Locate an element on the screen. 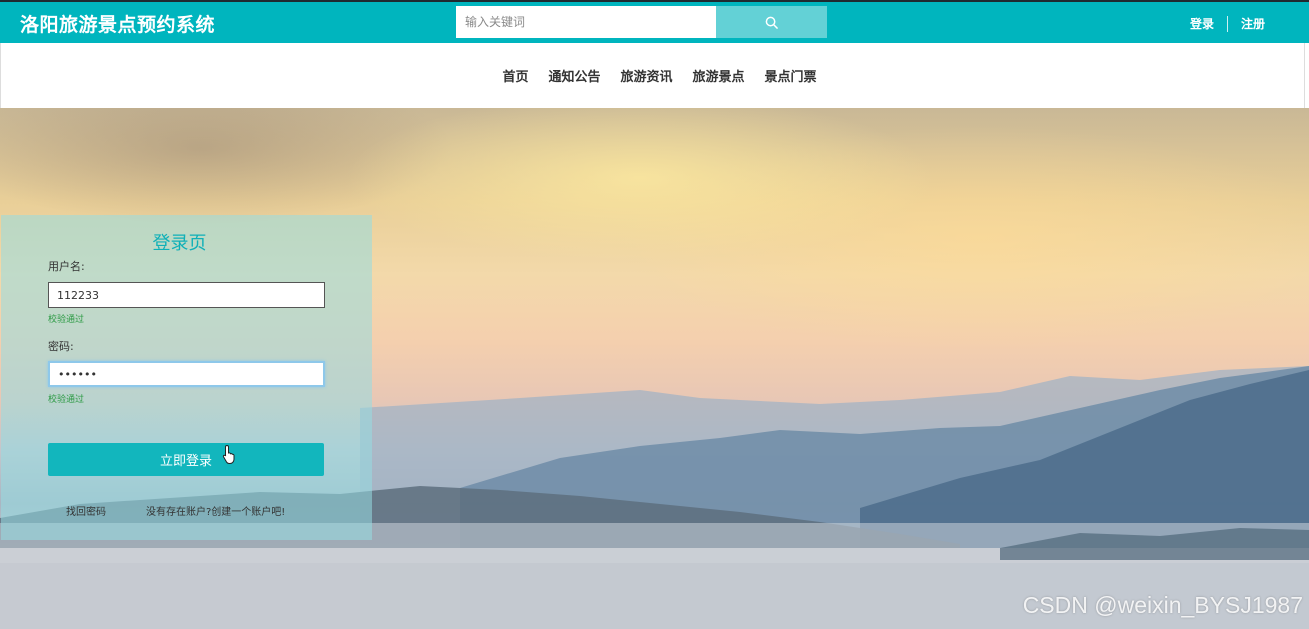 This screenshot has width=1309, height=629. top-header: 洛阳旅游景点预约系统 登录 注册 is located at coordinates (654, 21).